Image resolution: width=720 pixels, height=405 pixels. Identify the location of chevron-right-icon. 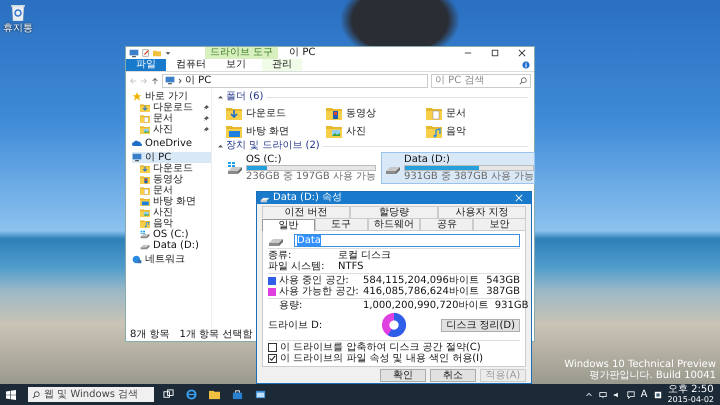
(180, 81).